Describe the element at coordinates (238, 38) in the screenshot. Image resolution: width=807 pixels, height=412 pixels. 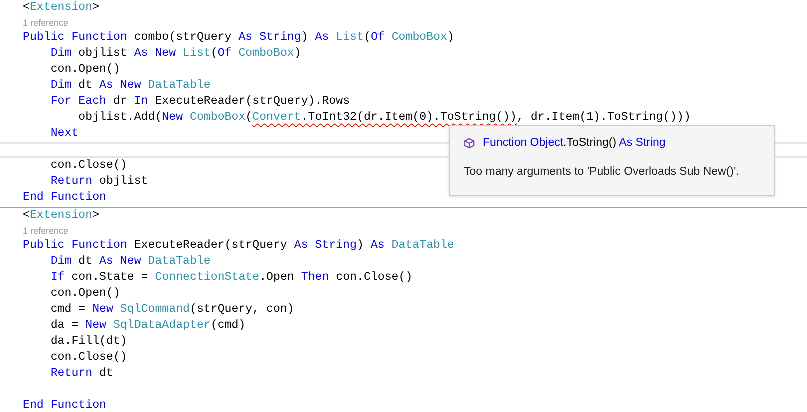
I see `code-line: Public Function combo(strQuery As String) As List(Of ComboBox)` at that location.